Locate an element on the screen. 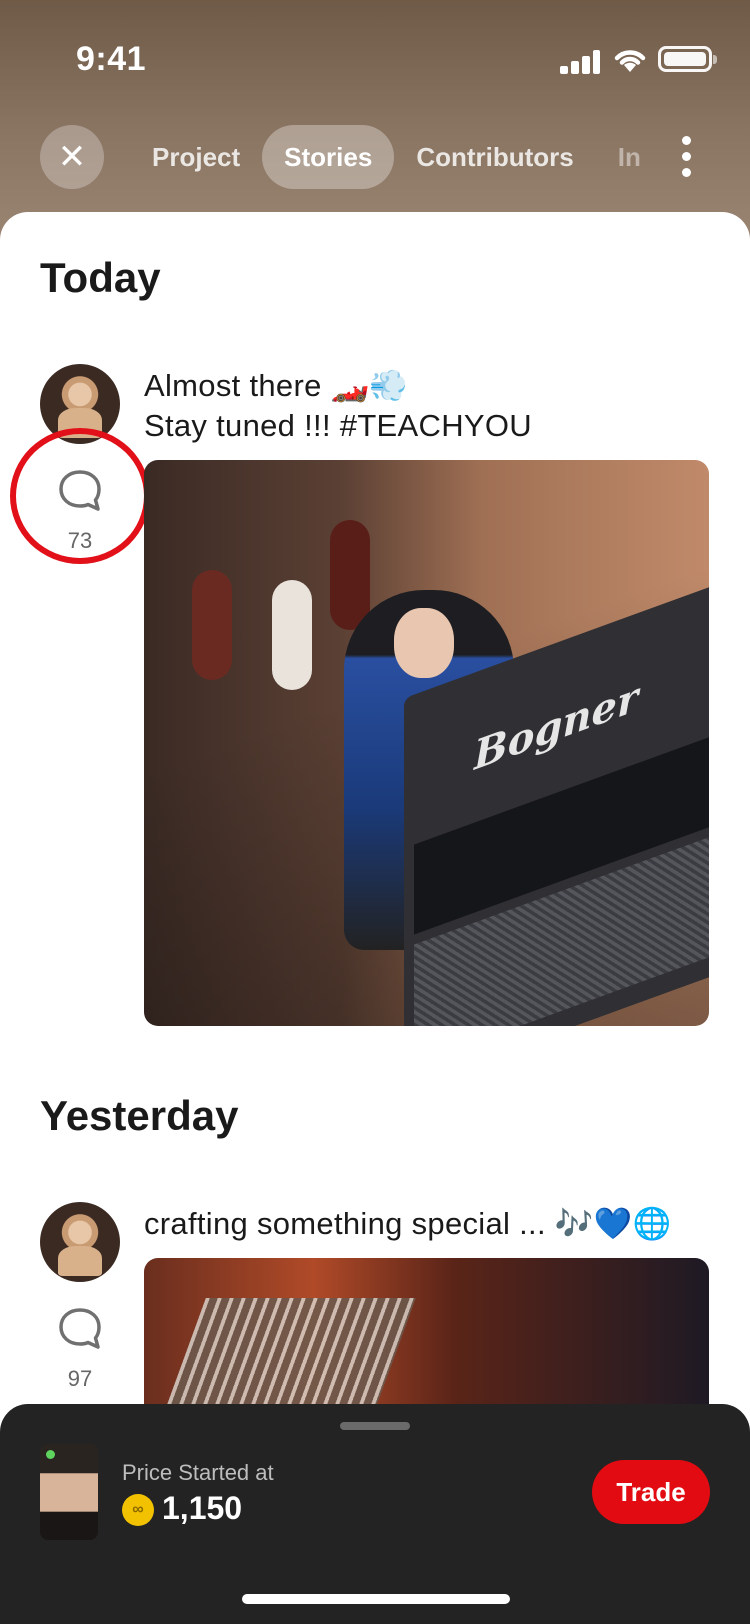 The image size is (750, 1624). tab-project: Project is located at coordinates (196, 157).